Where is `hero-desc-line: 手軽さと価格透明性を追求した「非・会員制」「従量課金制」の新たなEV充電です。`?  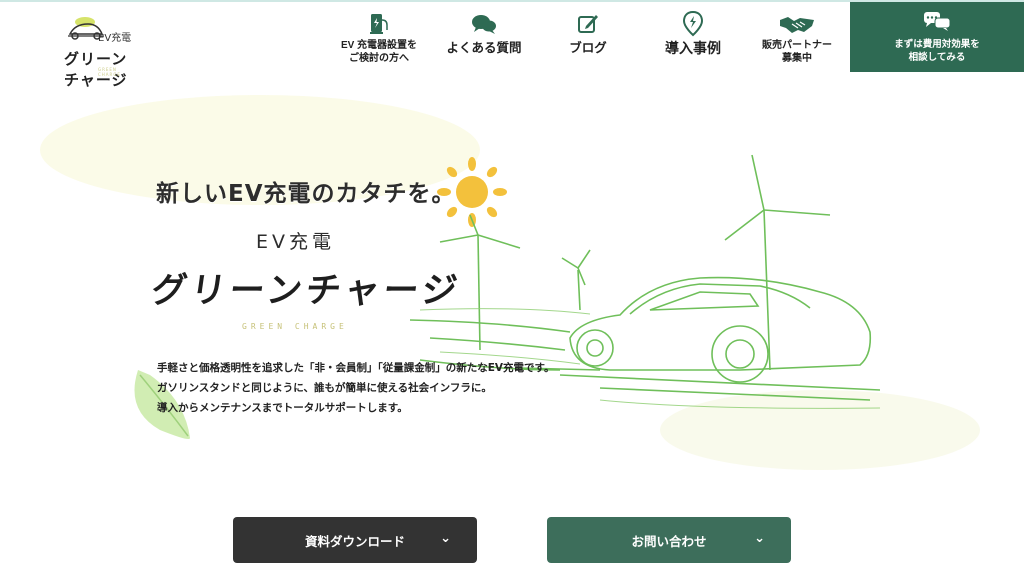 hero-desc-line: 手軽さと価格透明性を追求した「非・会員制」「従量課金制」の新たなEV充電です。 is located at coordinates (356, 368).